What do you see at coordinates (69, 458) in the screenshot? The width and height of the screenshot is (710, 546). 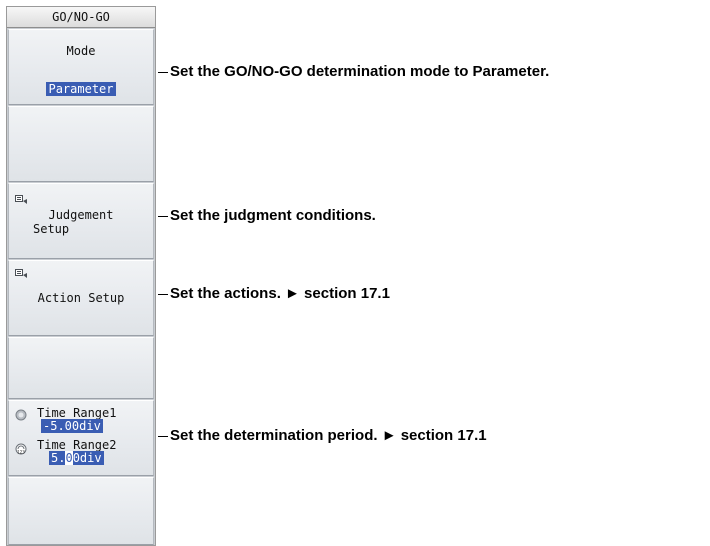 I see `time-range2-cursor-digit: 0` at bounding box center [69, 458].